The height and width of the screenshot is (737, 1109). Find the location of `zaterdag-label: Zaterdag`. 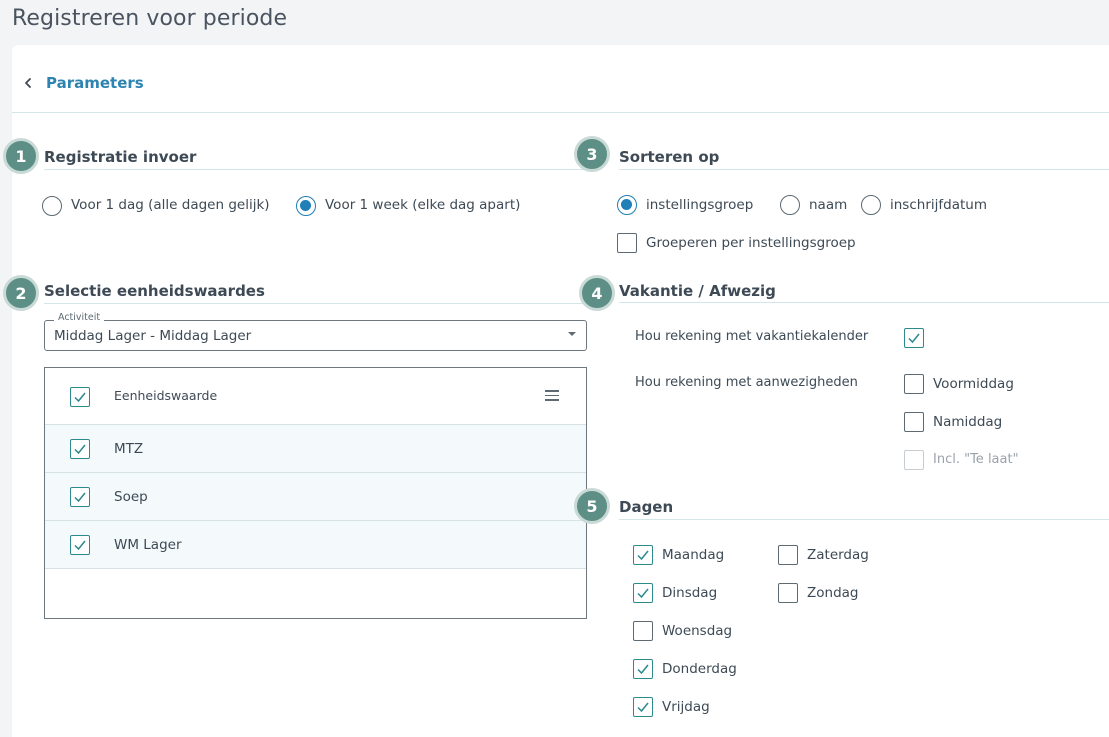

zaterdag-label: Zaterdag is located at coordinates (838, 555).